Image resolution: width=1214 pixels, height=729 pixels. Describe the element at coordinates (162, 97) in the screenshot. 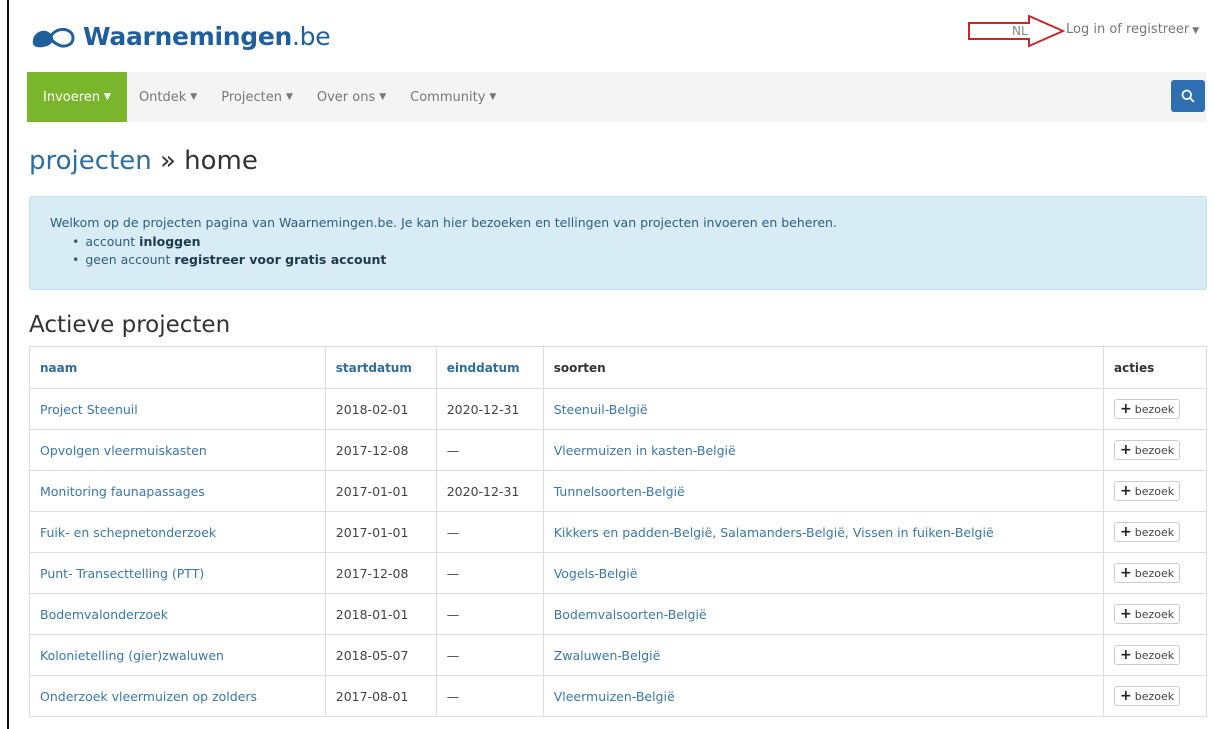

I see `nav-label: Ontdek` at that location.